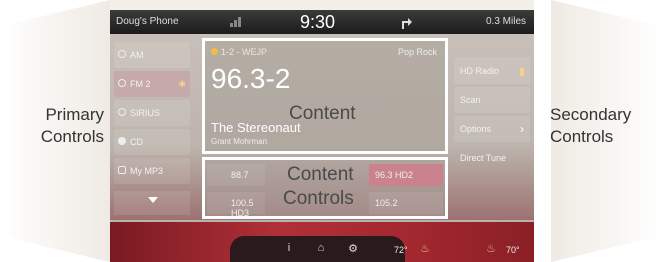  Describe the element at coordinates (122, 141) in the screenshot. I see `disc-icon` at that location.